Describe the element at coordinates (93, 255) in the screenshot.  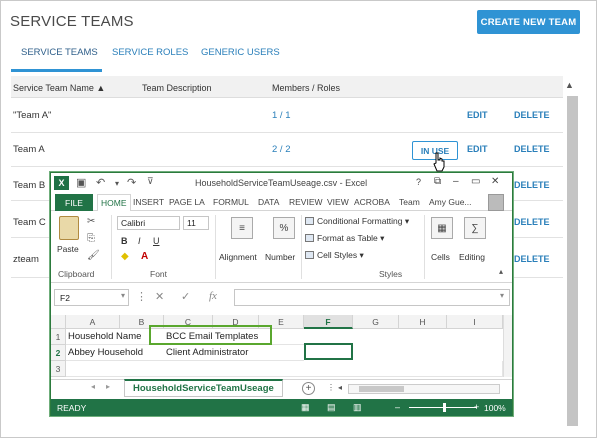
I see `format-painter-icon: 🖌` at that location.